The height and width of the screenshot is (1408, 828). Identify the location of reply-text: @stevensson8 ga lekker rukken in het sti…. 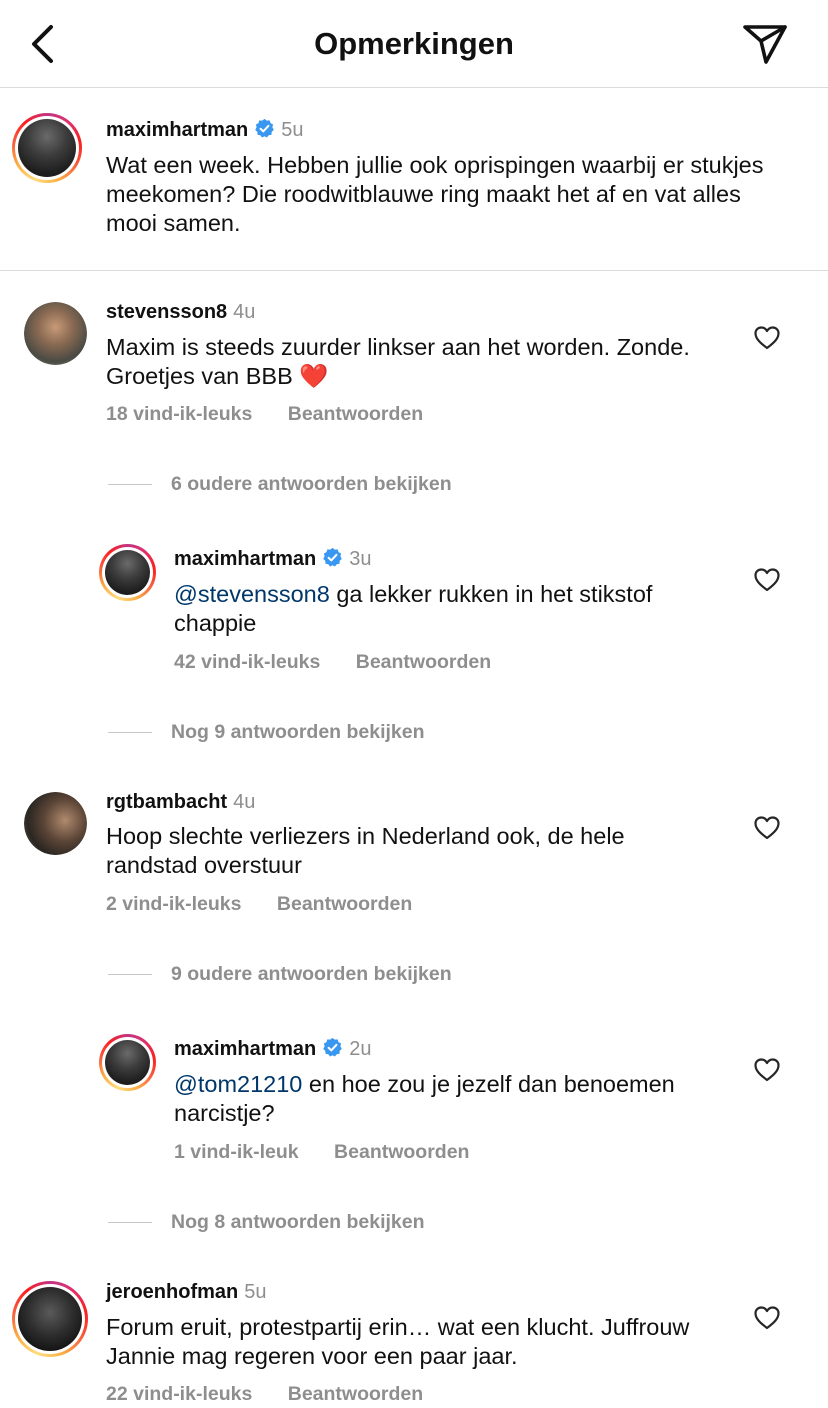
(444, 609).